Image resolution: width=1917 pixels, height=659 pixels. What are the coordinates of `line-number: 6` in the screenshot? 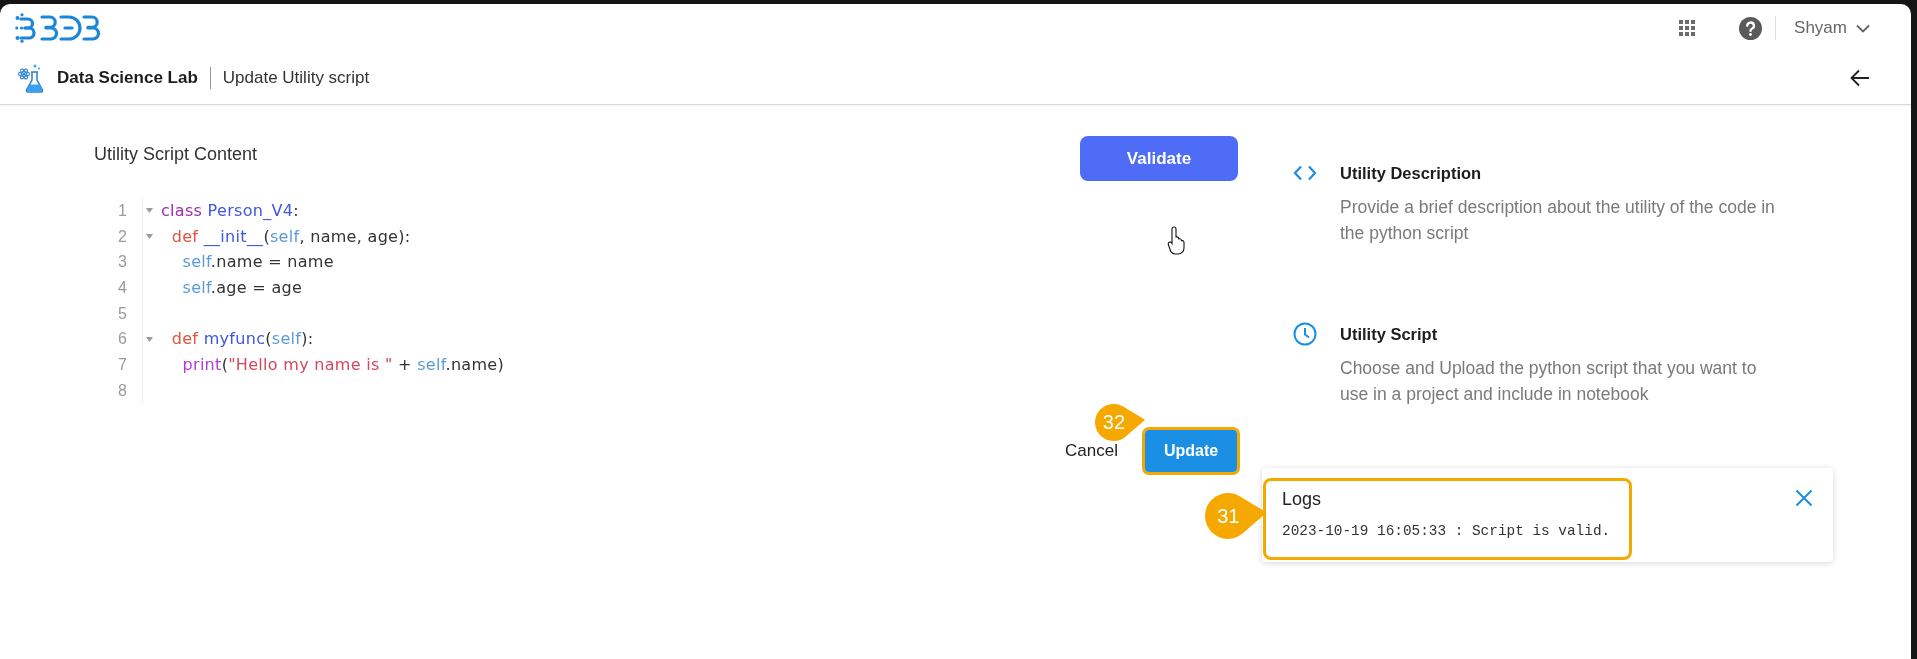 It's located at (122, 339).